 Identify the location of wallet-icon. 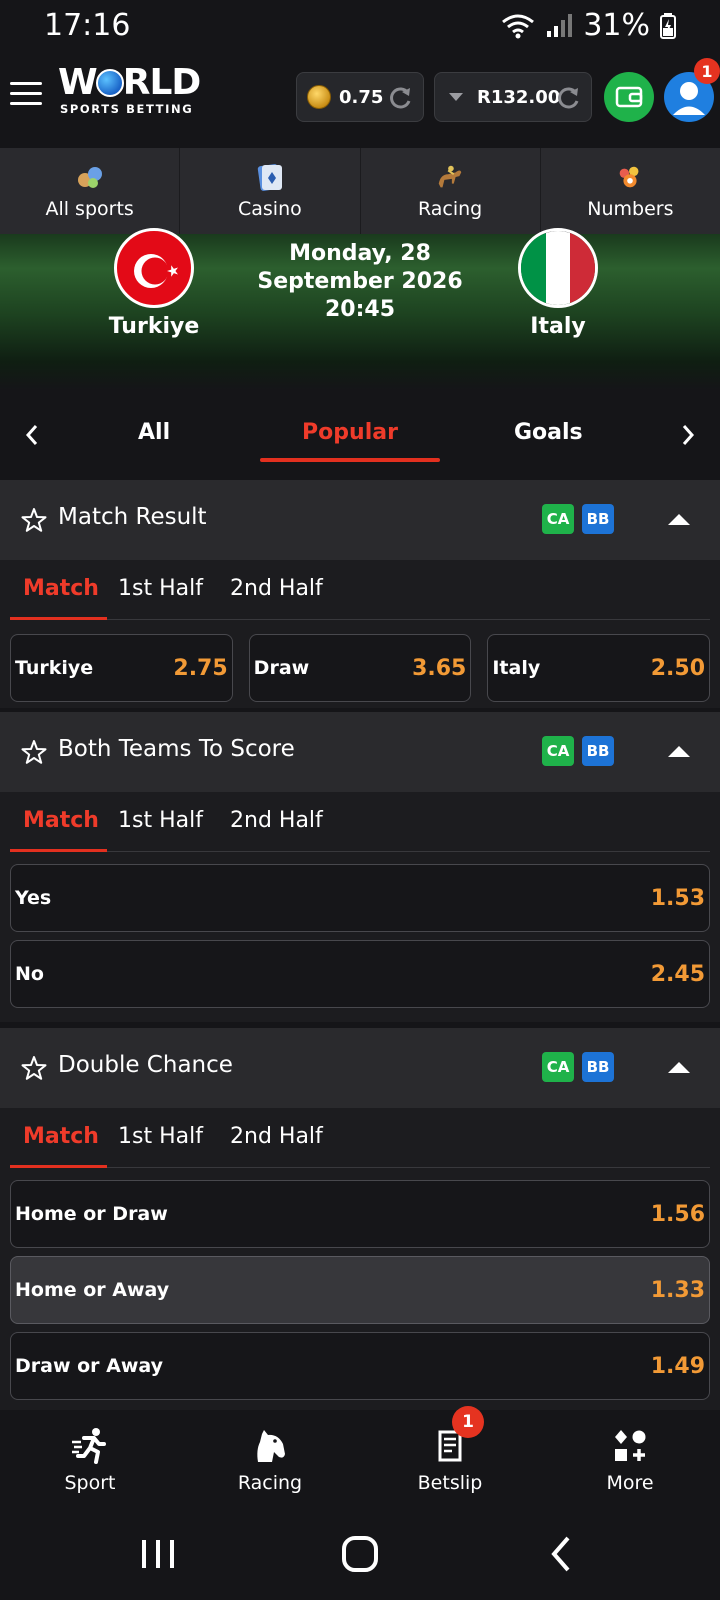
(629, 97).